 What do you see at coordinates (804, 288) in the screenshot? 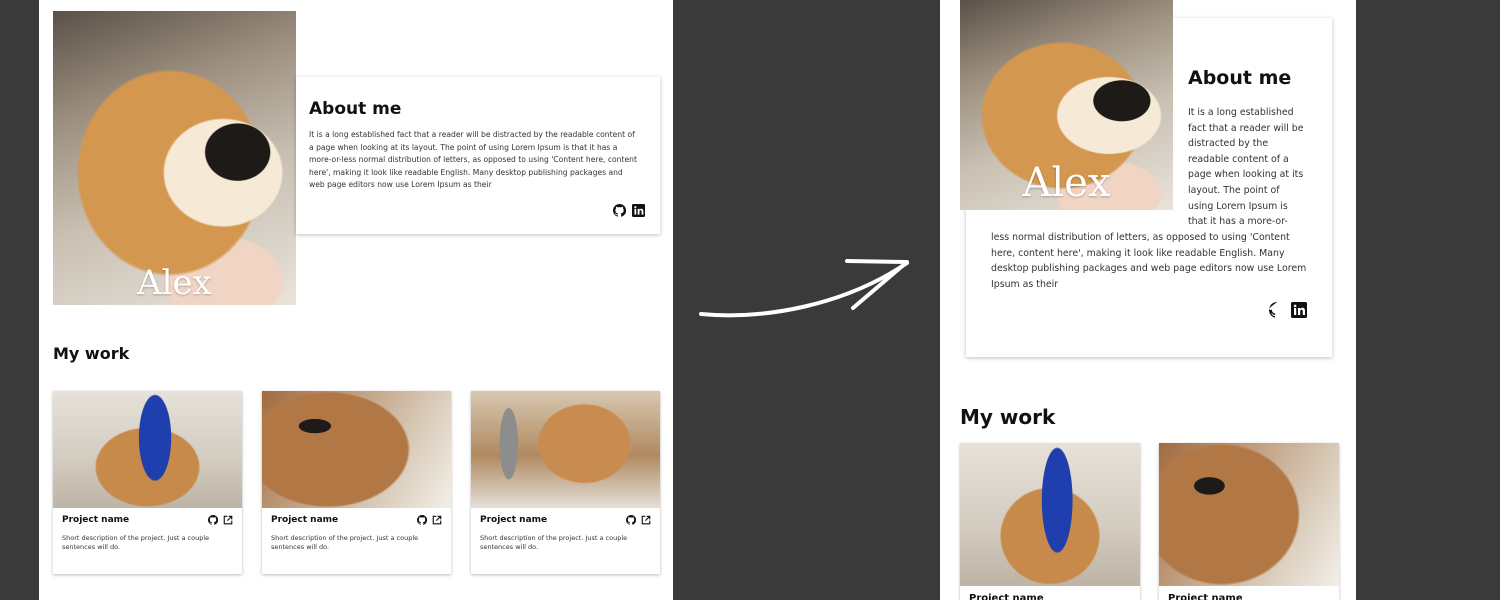
I see `transition-arrow-icon` at bounding box center [804, 288].